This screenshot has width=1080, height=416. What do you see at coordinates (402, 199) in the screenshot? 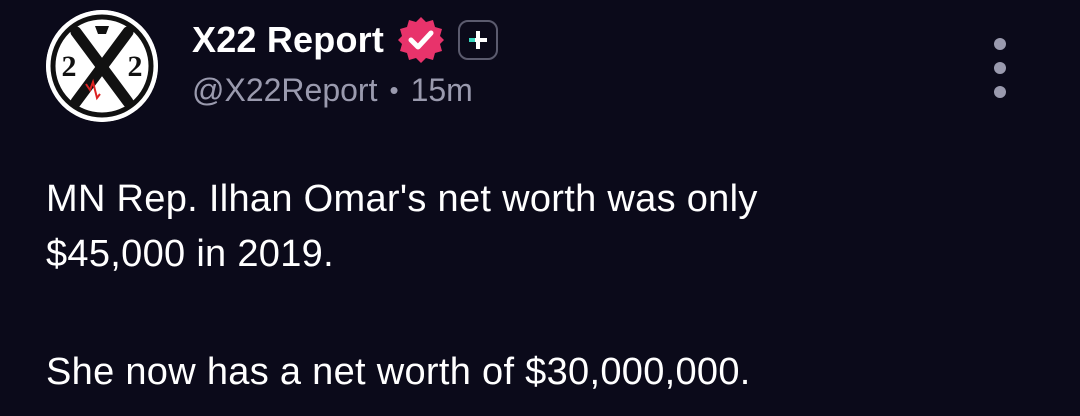
I see `post-paragraph-1-line-1: MN Rep. Ilhan Omar's net worth was only` at bounding box center [402, 199].